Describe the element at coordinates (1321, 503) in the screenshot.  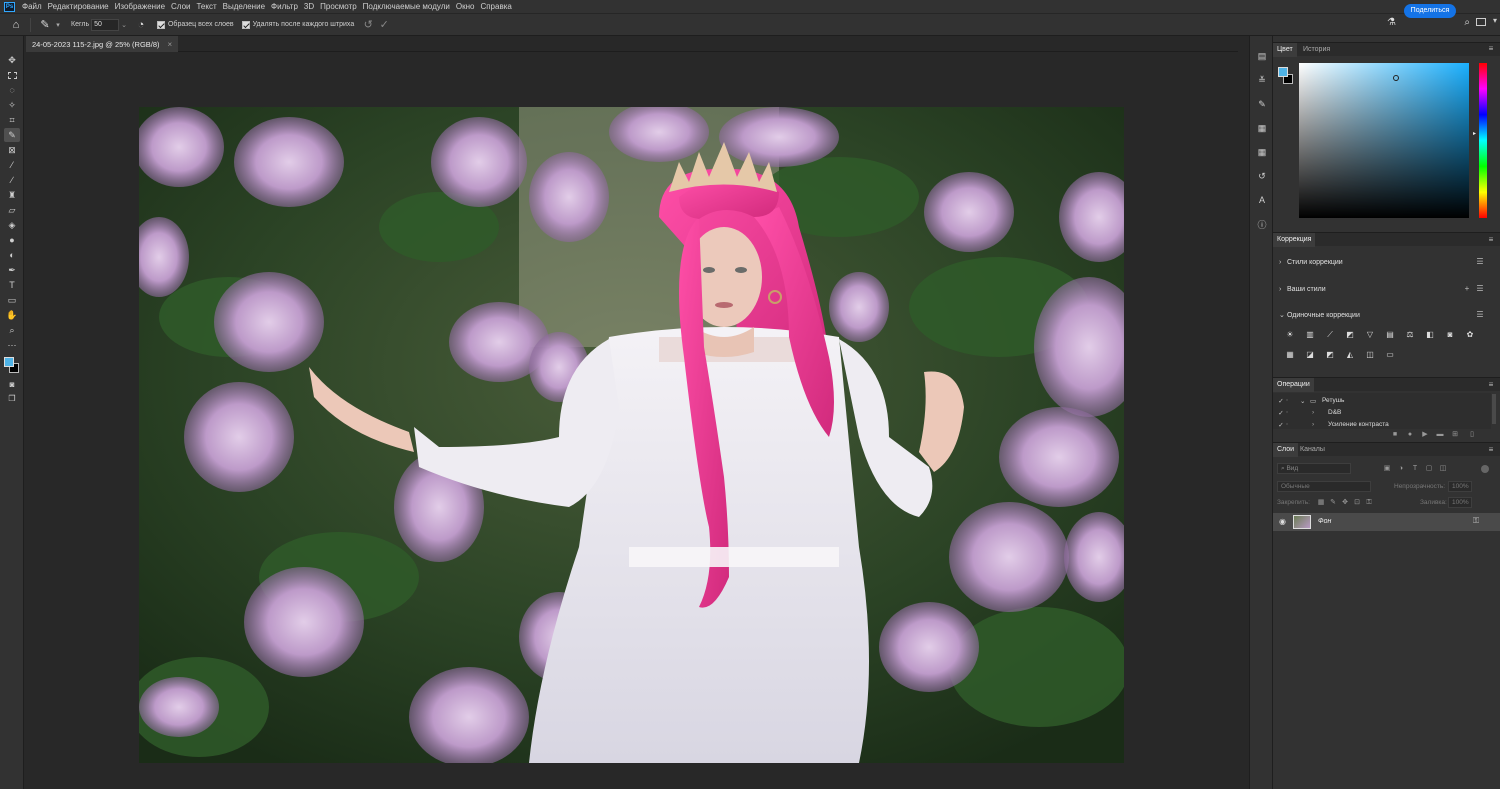
I see `lock-transparent-icon: ▦` at that location.